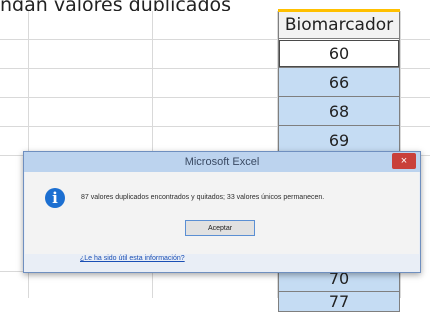 This screenshot has height=312, width=430. I want to click on close-button: ×, so click(404, 161).